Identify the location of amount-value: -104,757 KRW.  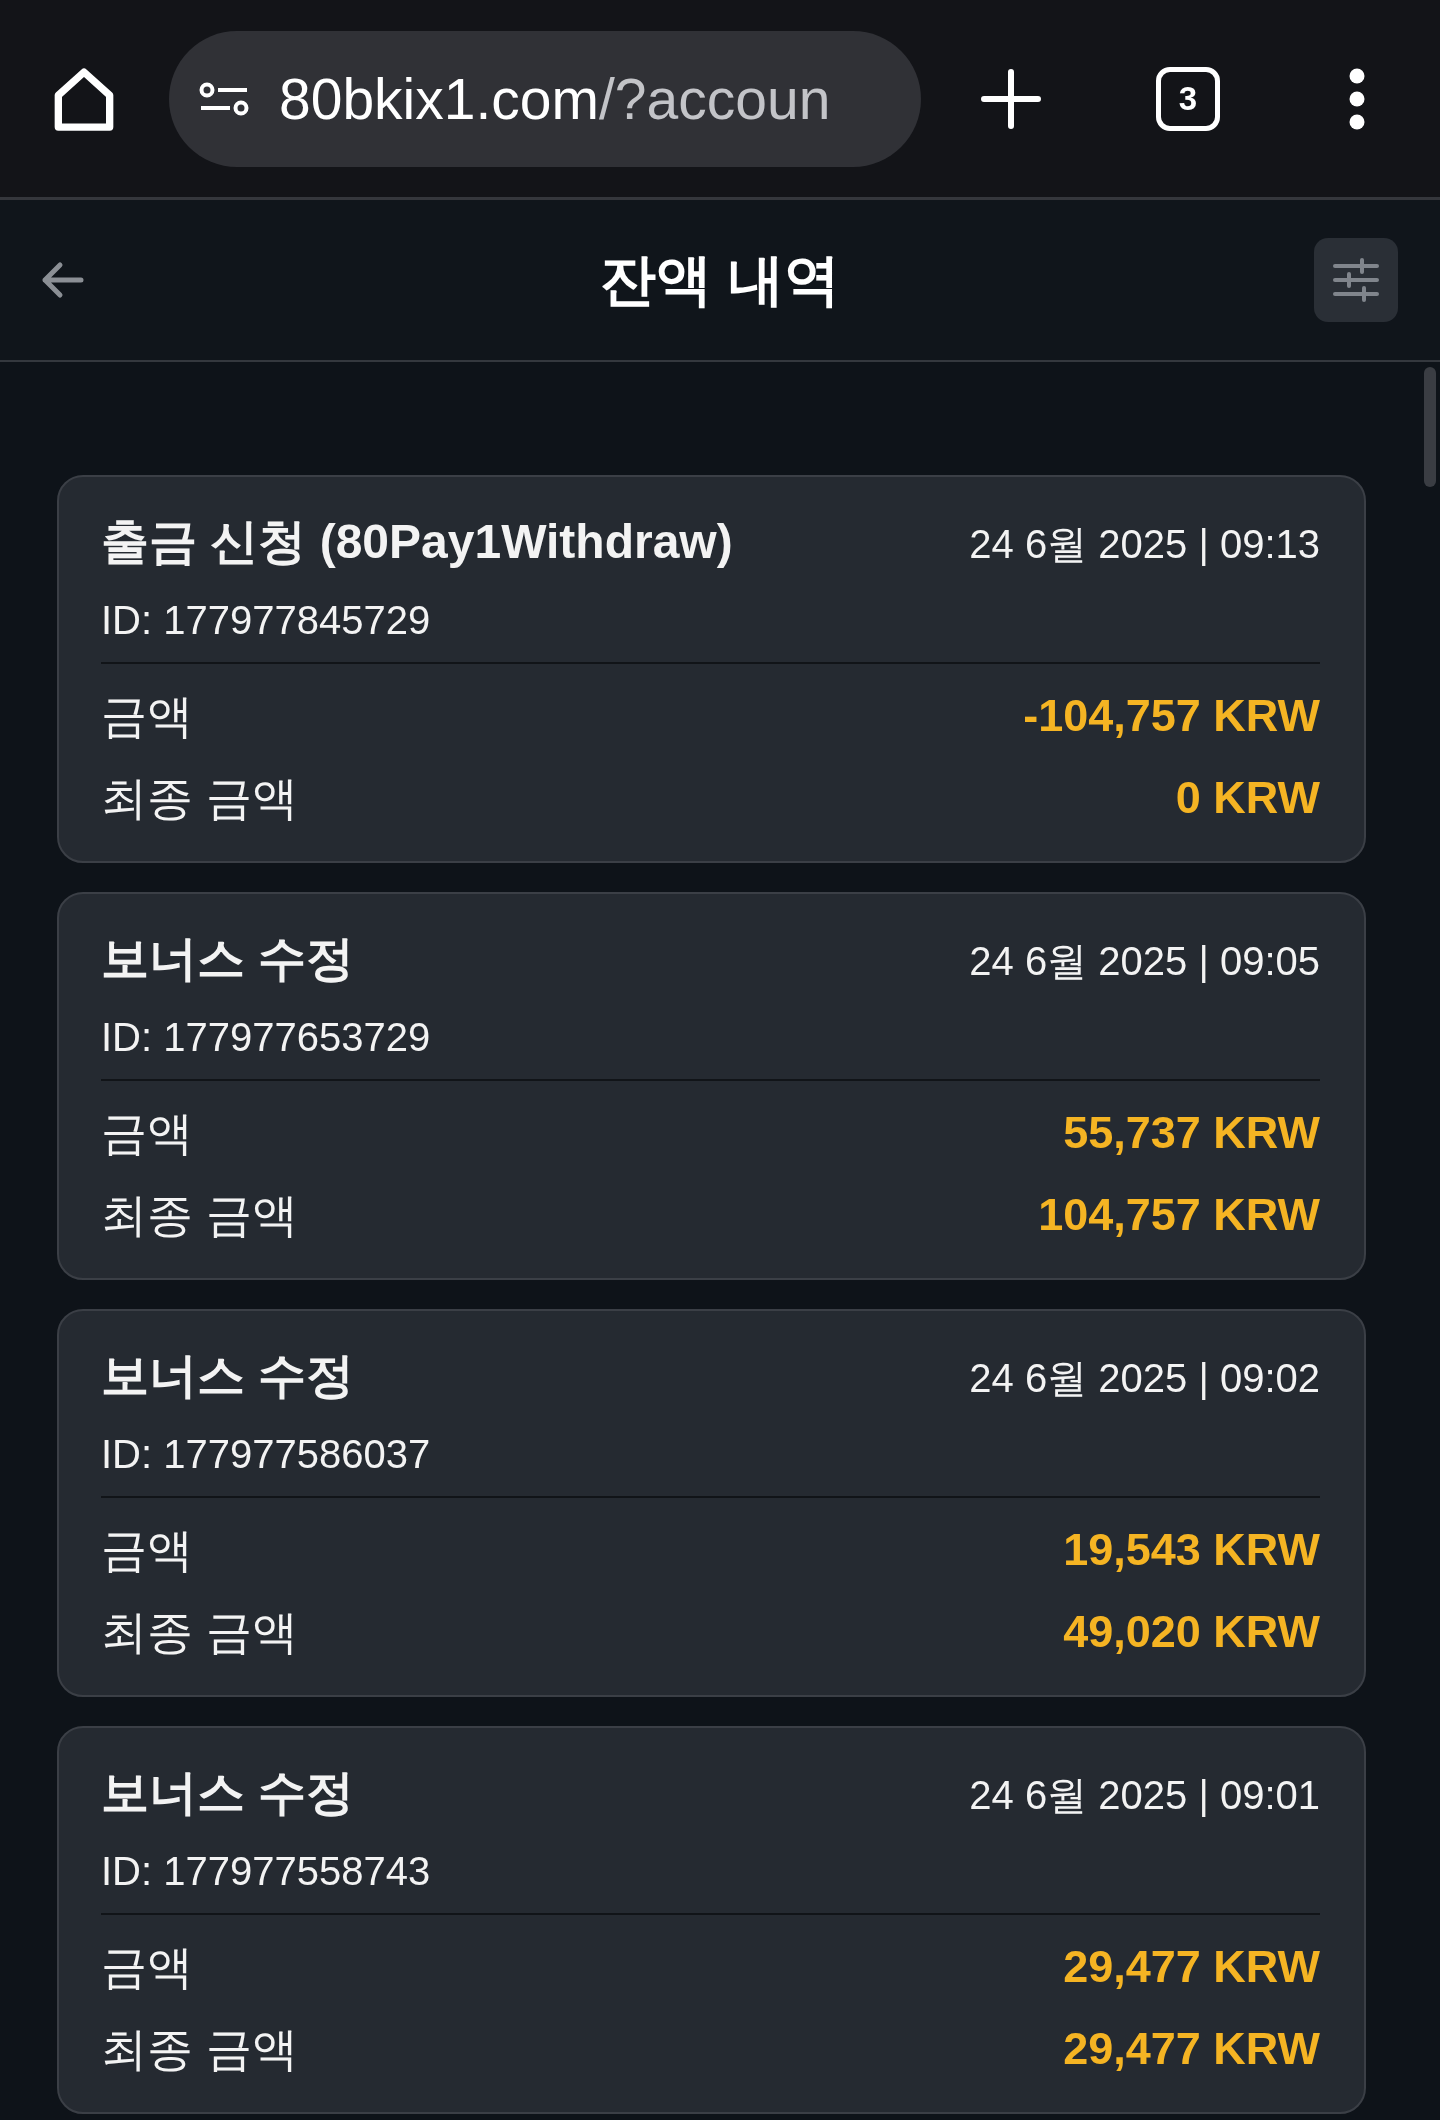
(1171, 716).